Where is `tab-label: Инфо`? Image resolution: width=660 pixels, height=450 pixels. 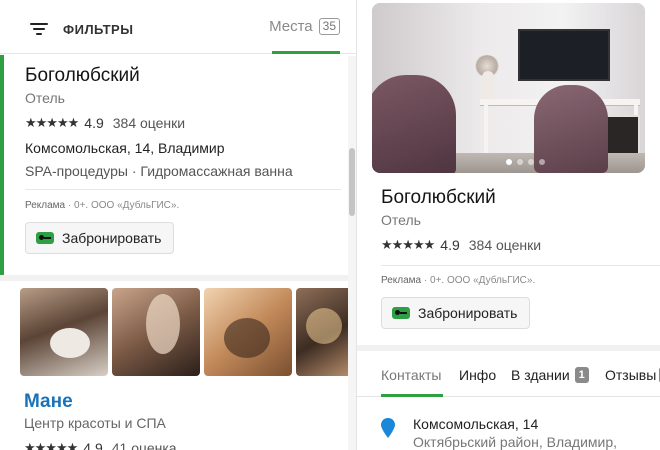
tab-label: Инфо is located at coordinates (478, 375).